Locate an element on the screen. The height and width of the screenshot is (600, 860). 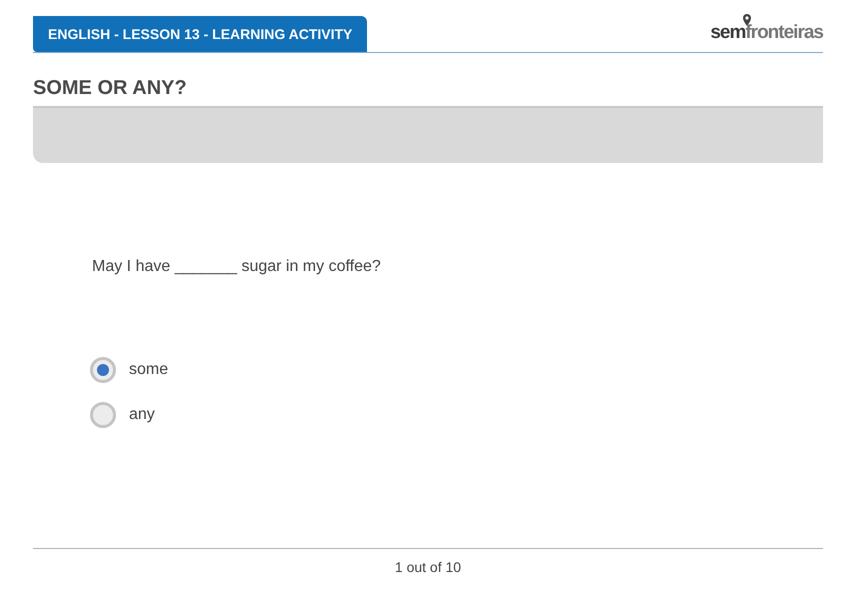
map-pin-icon is located at coordinates (747, 20).